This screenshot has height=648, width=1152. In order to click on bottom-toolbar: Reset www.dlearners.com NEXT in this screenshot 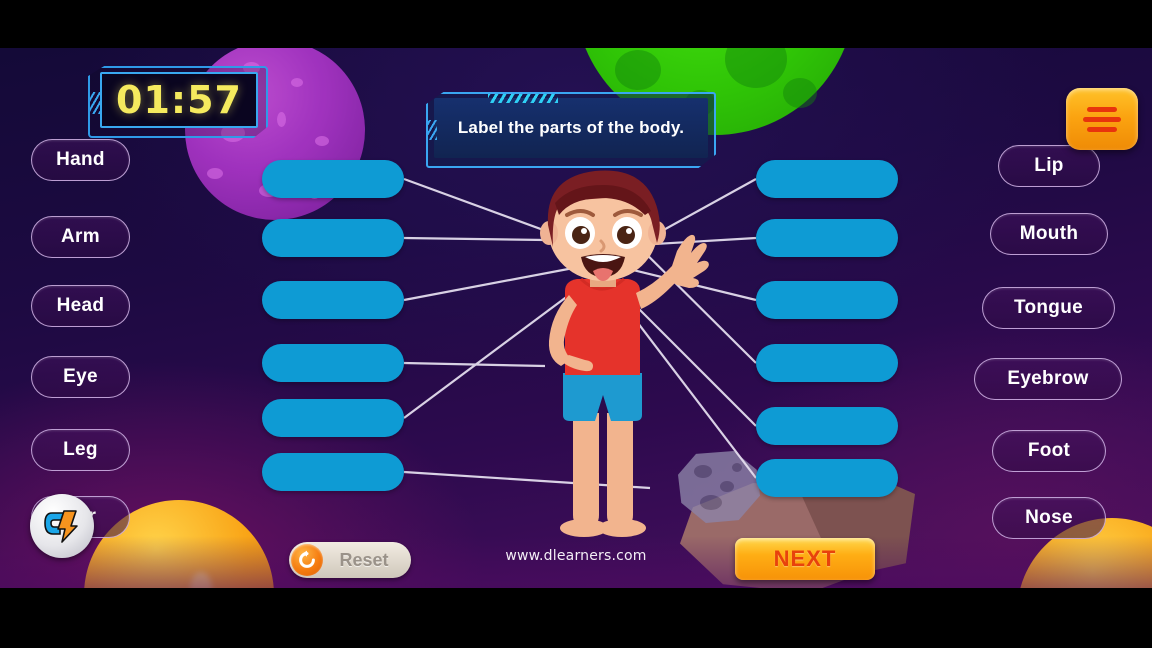, I will do `click(576, 562)`.